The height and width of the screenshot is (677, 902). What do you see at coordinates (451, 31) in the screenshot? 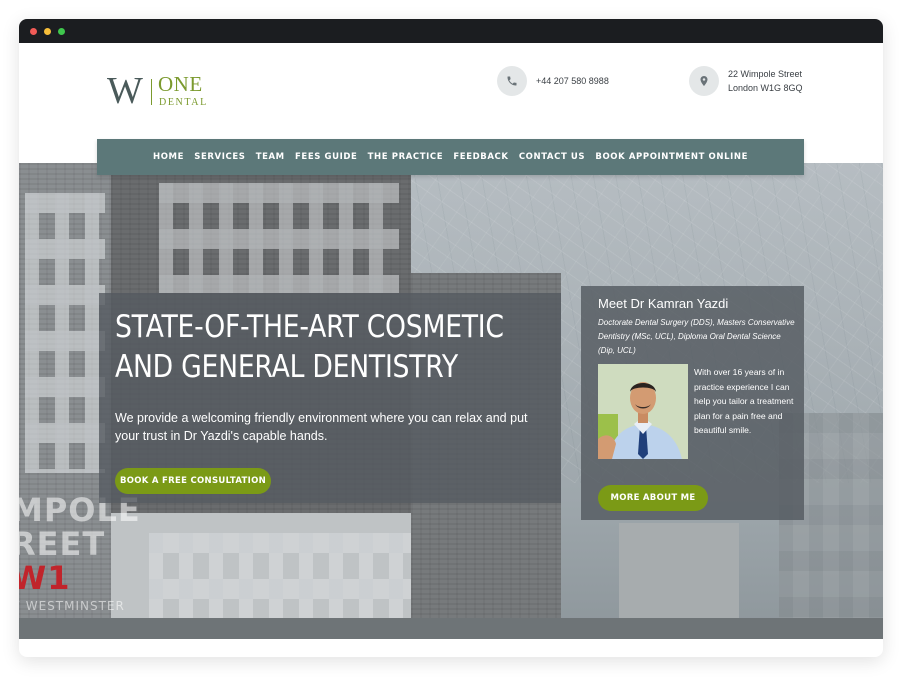
I see `browser-titlebar` at bounding box center [451, 31].